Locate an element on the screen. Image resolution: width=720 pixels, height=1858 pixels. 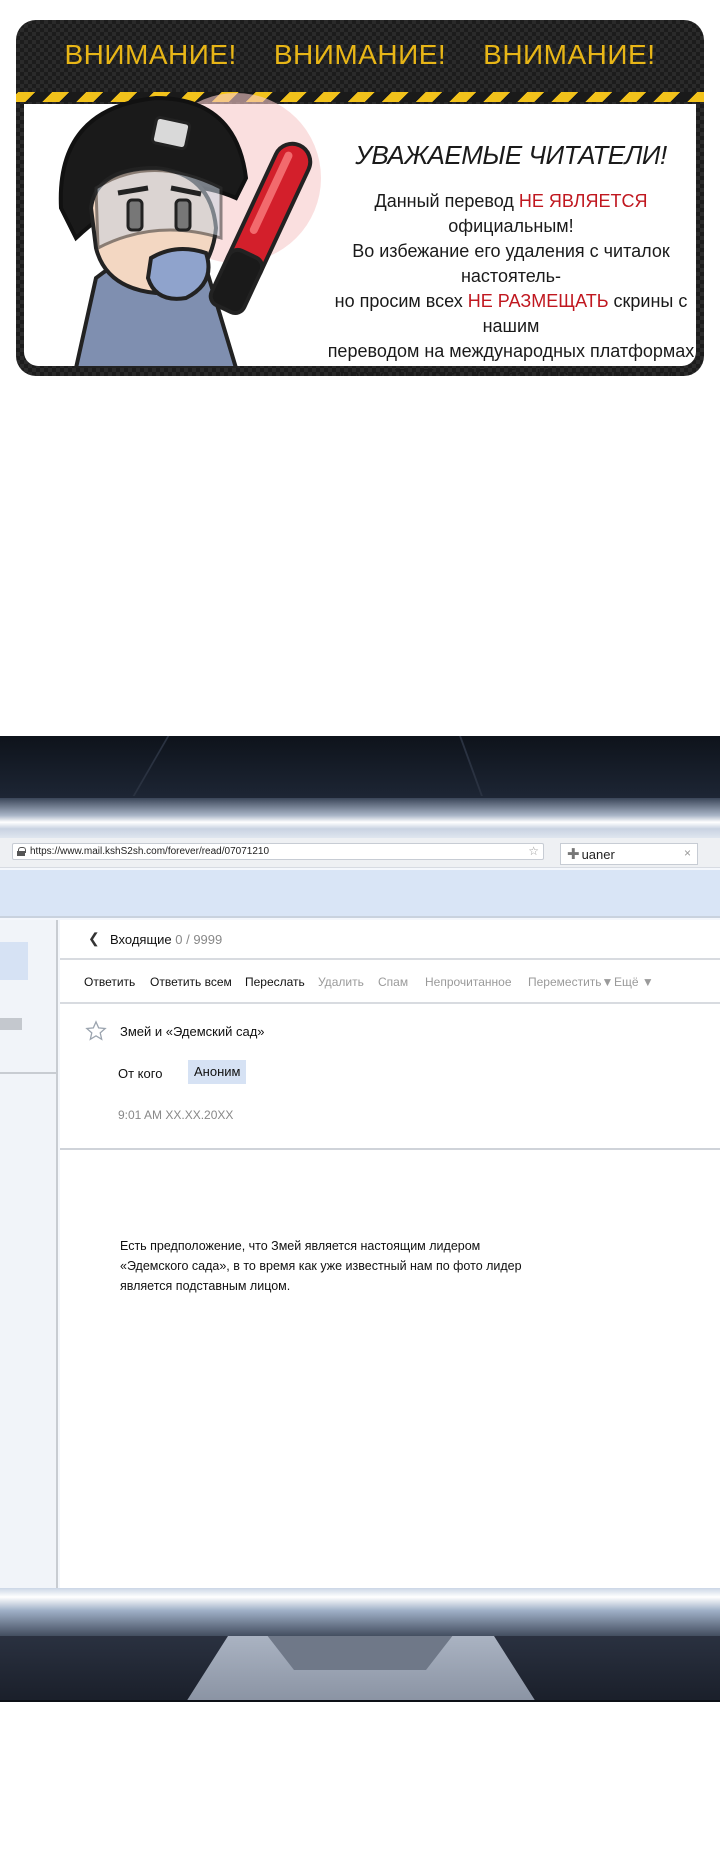
banner-line: Данный перевод НЕ ЯВЛЯЕТСЯ официальным! is located at coordinates (510, 214).